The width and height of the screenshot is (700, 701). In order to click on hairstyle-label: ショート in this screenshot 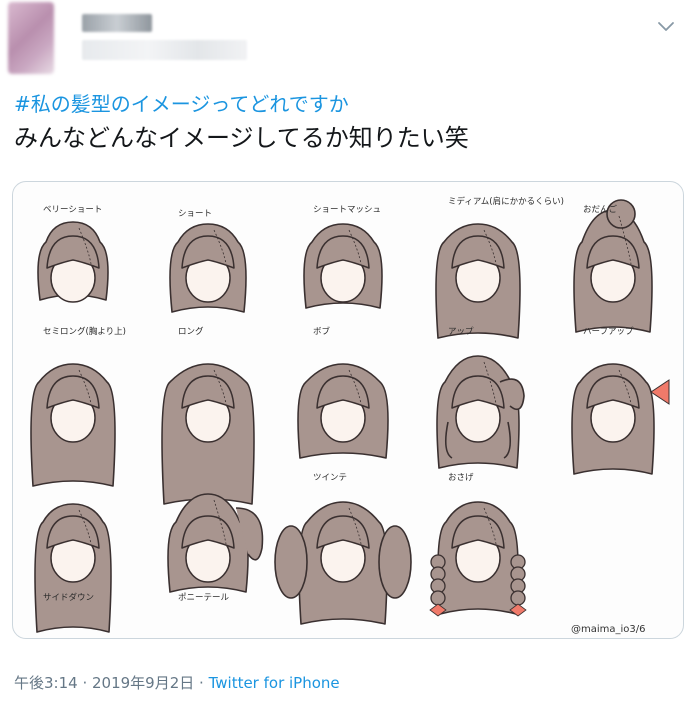, I will do `click(195, 214)`.